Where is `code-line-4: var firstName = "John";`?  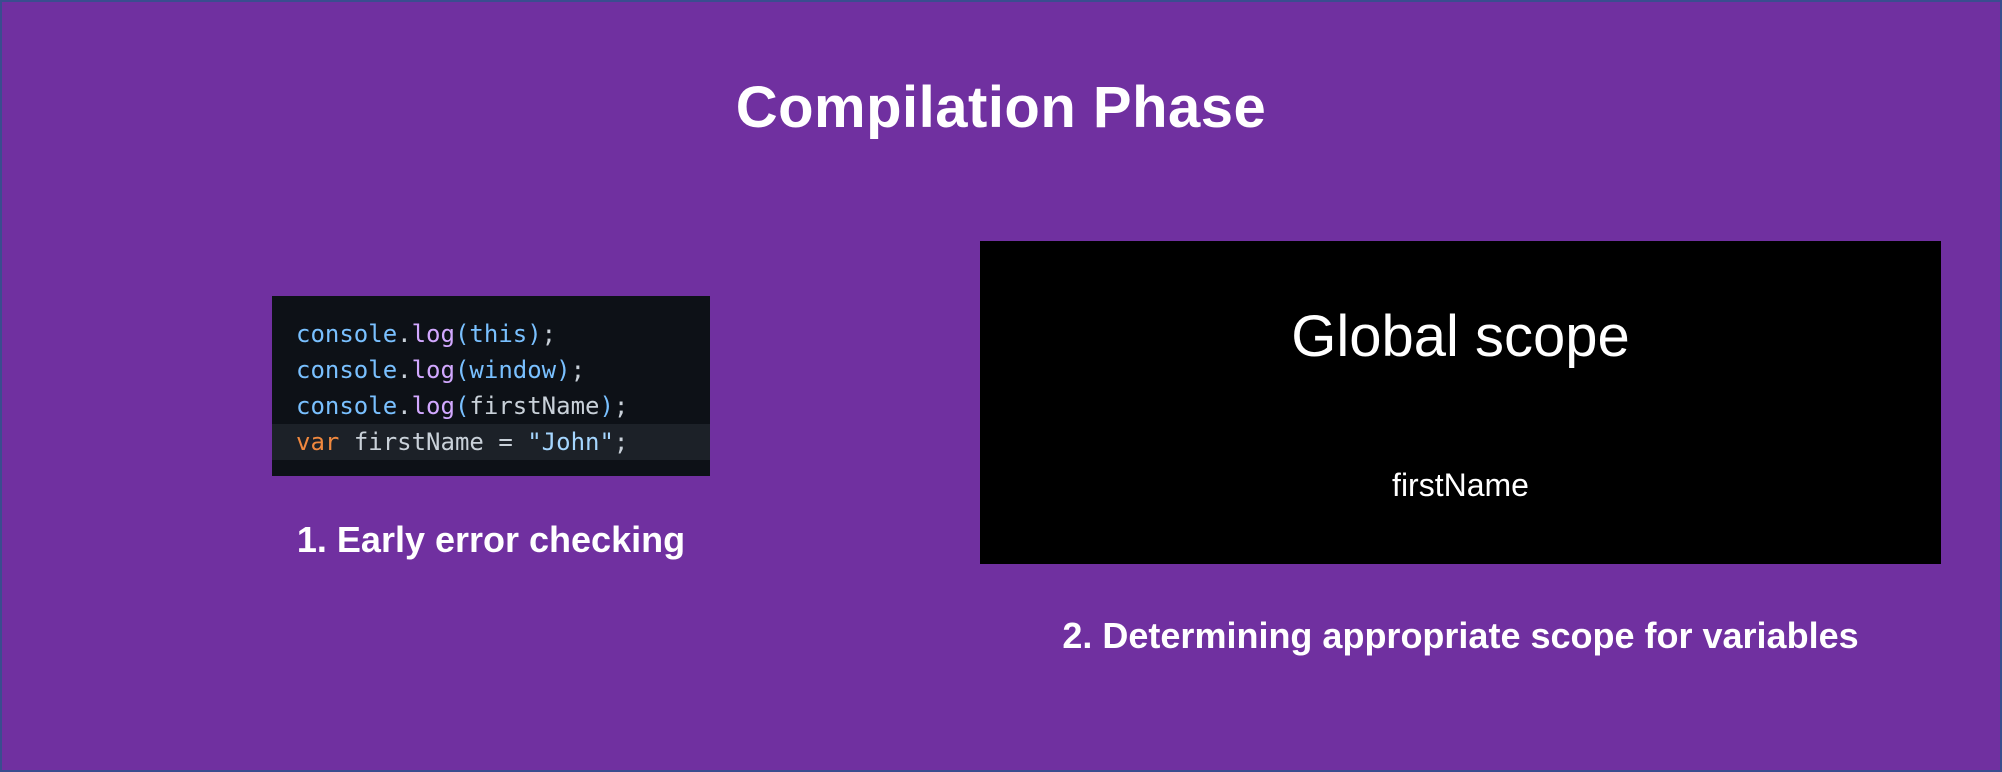 code-line-4: var firstName = "John"; is located at coordinates (491, 442).